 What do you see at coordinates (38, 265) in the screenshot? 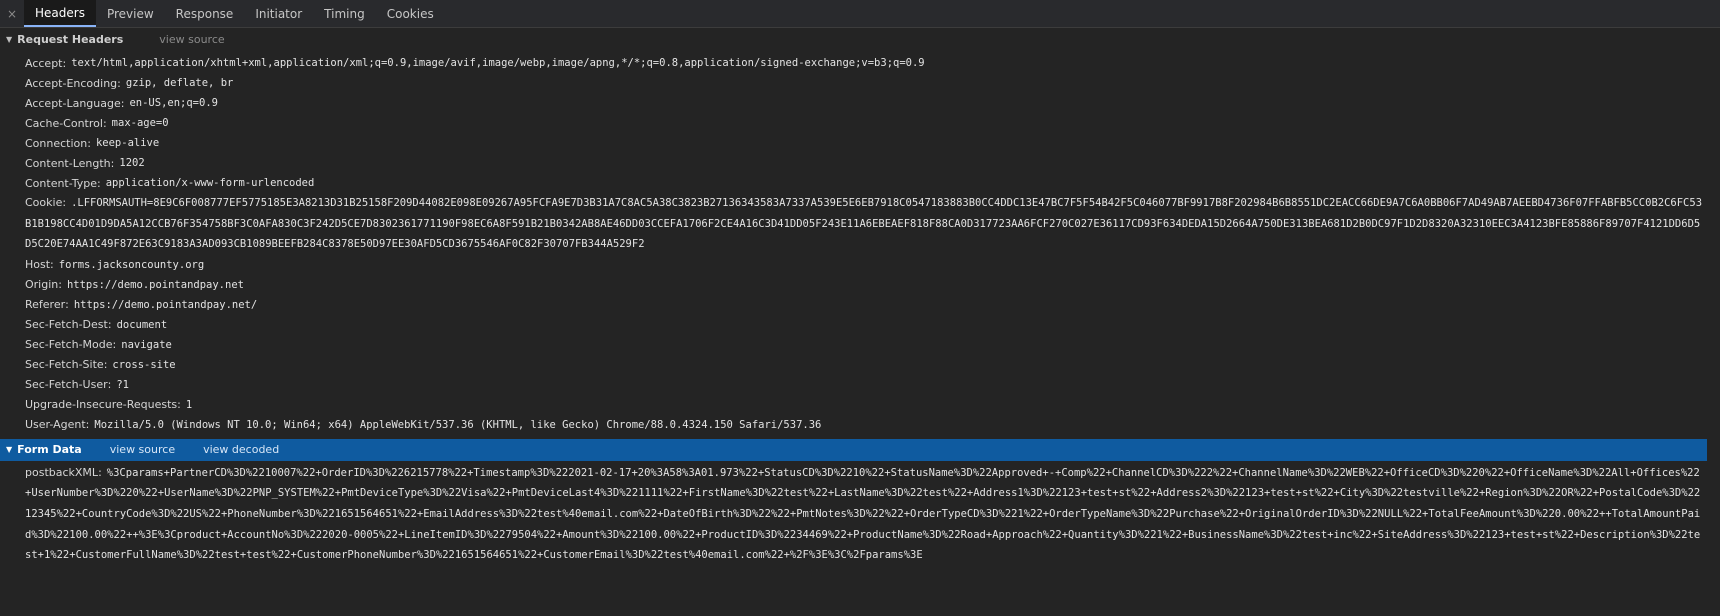
I see `header-name: Host` at bounding box center [38, 265].